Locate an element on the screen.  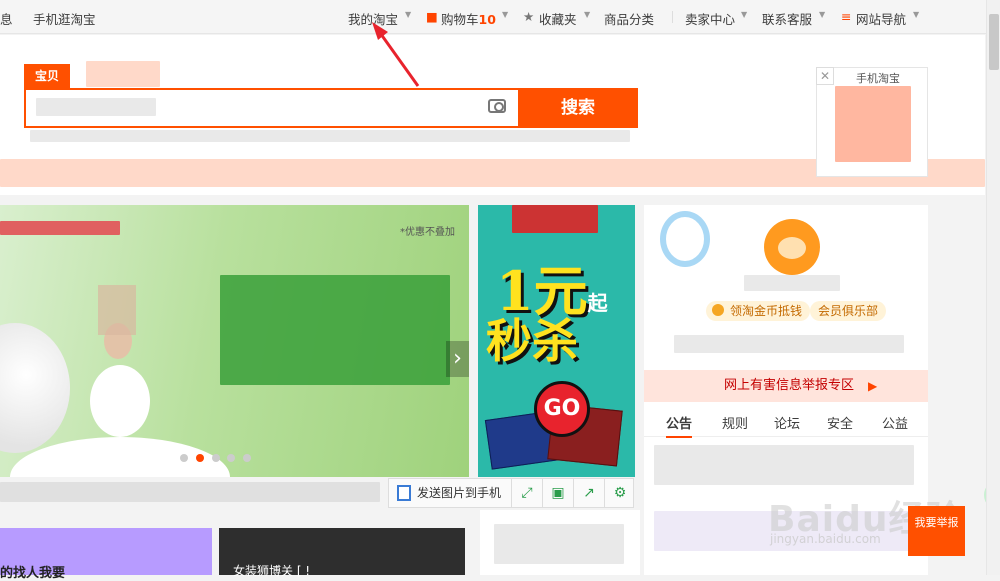
report-link: 网上有害信息举报专区 ▶ is located at coordinates (786, 386).